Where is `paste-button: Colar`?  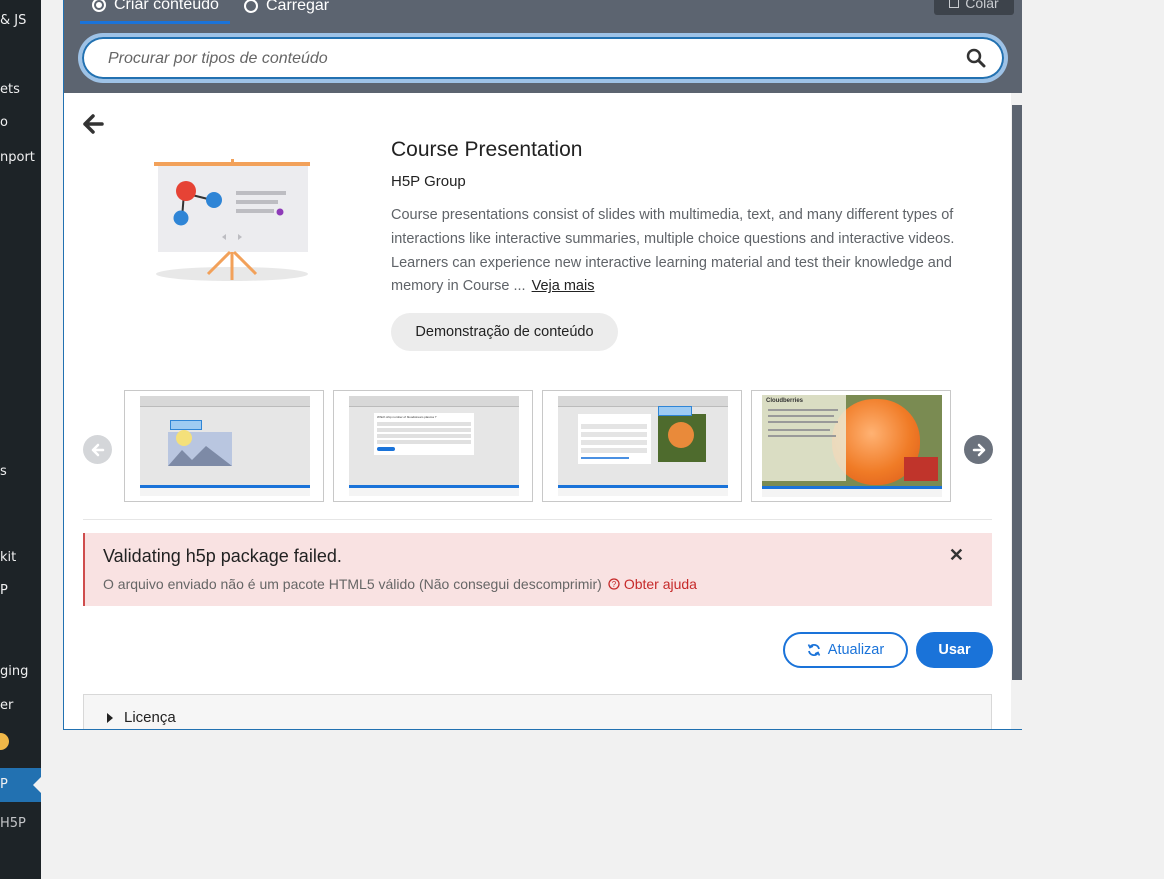
paste-button: Colar is located at coordinates (974, 7).